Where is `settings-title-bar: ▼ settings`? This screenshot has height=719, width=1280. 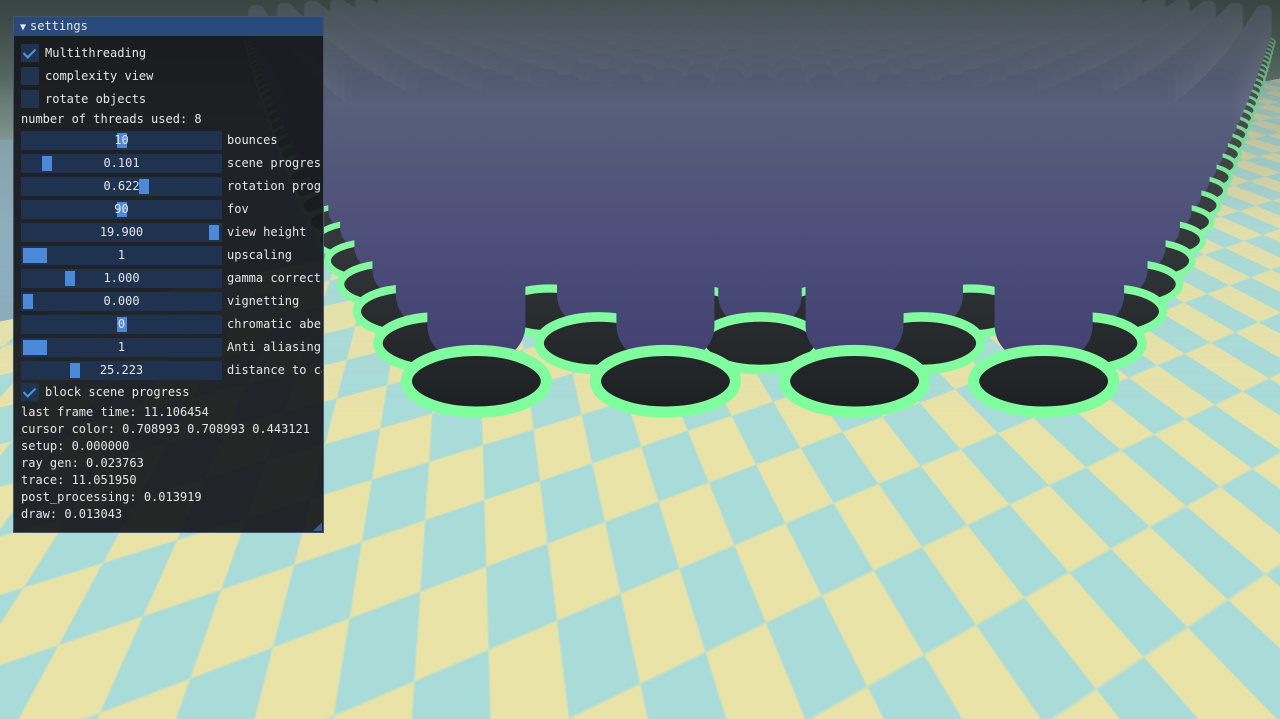
settings-title-bar: ▼ settings is located at coordinates (168, 26).